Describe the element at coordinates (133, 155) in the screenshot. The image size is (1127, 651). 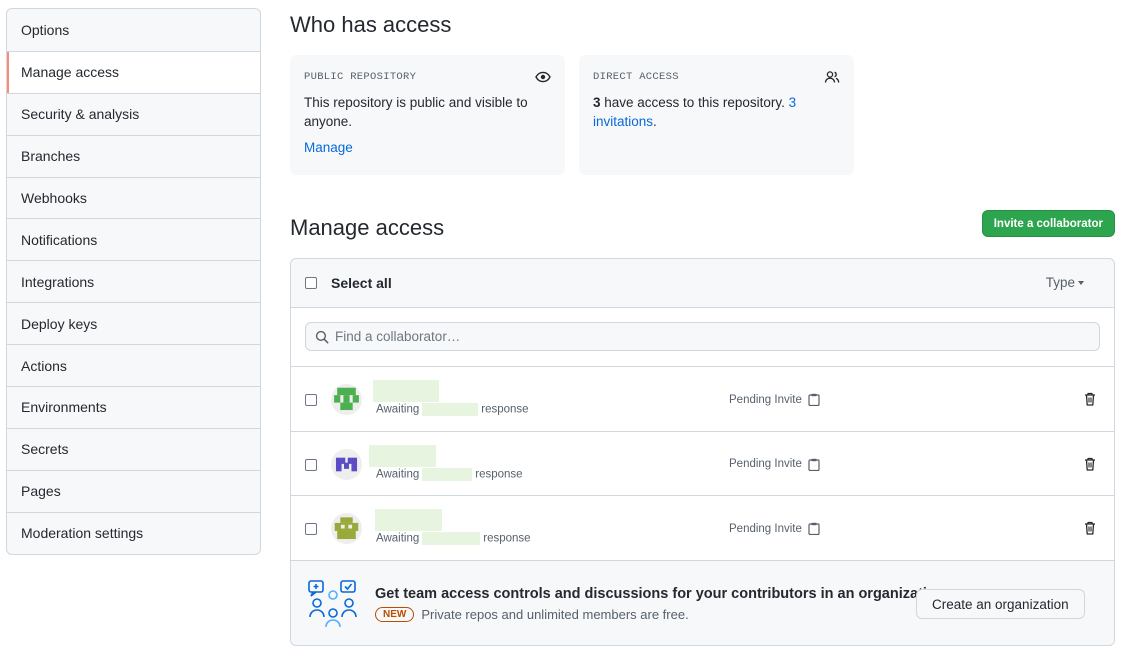
I see `sidebar-item-branches: Branches` at that location.